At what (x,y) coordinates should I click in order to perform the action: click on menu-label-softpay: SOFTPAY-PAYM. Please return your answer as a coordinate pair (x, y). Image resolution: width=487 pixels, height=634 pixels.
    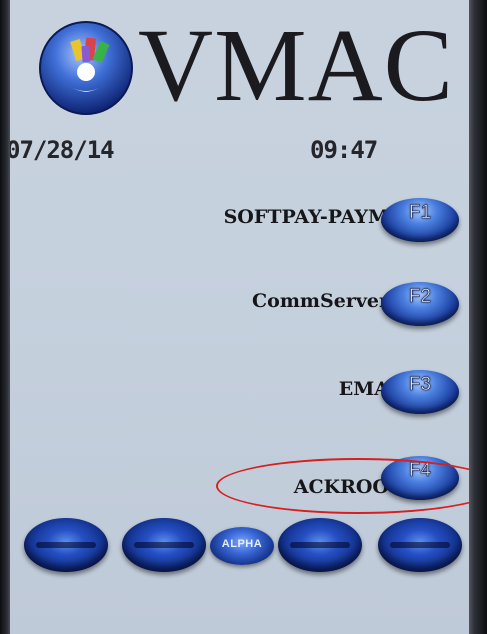
    Looking at the image, I should click on (306, 217).